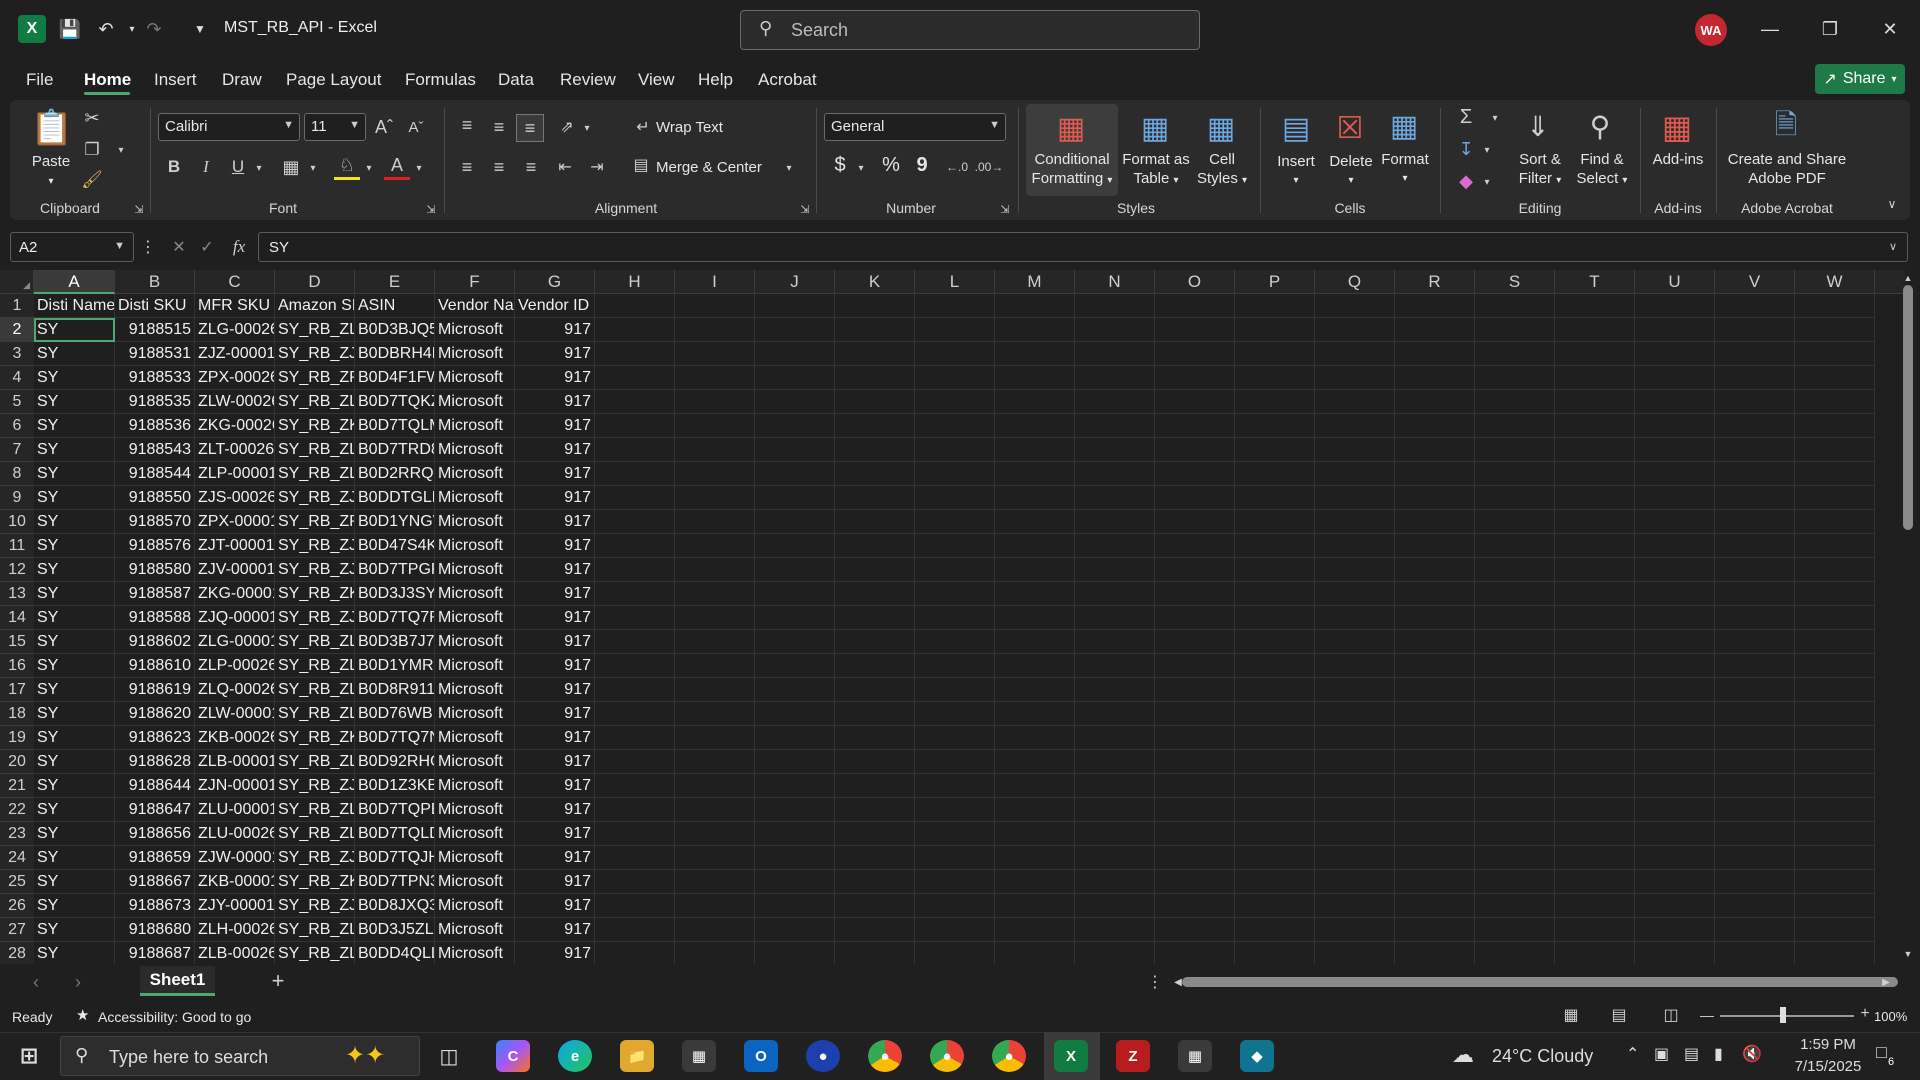 The width and height of the screenshot is (1920, 1080). What do you see at coordinates (155, 402) in the screenshot?
I see `table-cell: 9188535` at bounding box center [155, 402].